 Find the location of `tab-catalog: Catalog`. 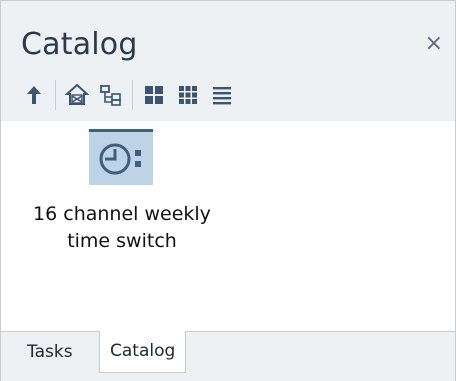

tab-catalog: Catalog is located at coordinates (143, 352).